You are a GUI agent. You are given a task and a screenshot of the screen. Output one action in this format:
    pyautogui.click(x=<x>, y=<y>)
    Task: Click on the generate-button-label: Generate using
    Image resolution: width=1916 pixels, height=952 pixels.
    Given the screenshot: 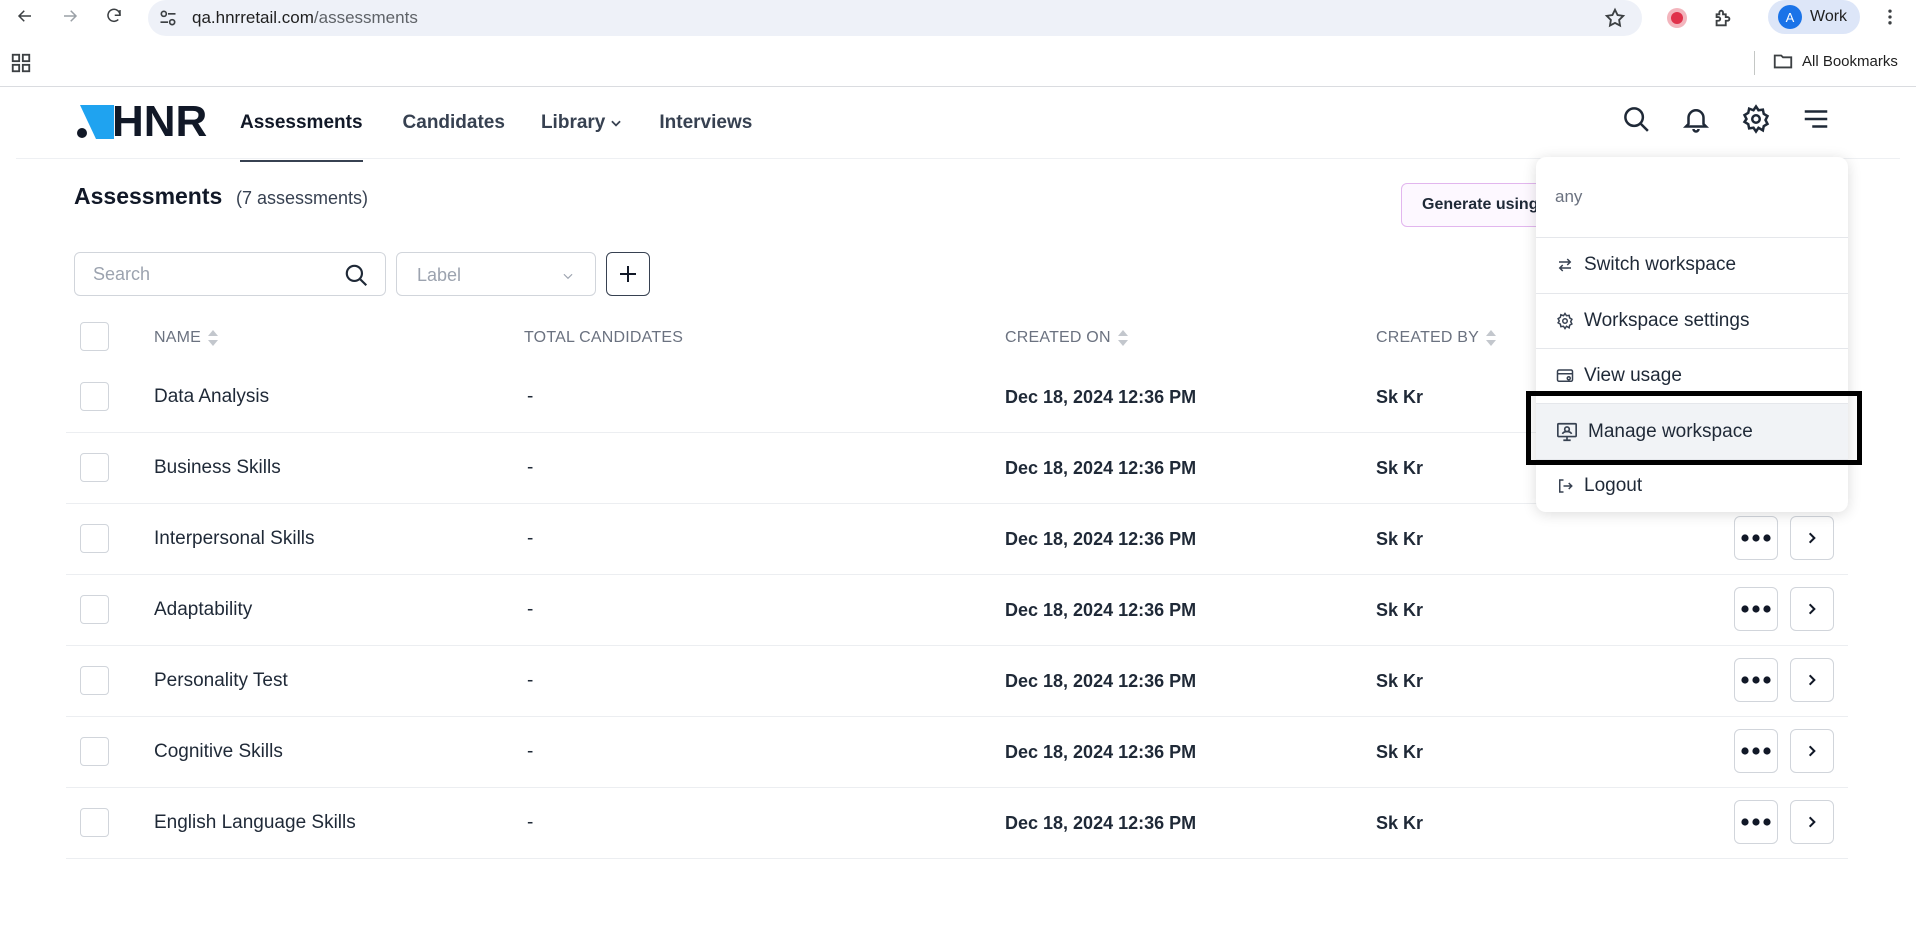 What is the action you would take?
    pyautogui.click(x=1480, y=204)
    